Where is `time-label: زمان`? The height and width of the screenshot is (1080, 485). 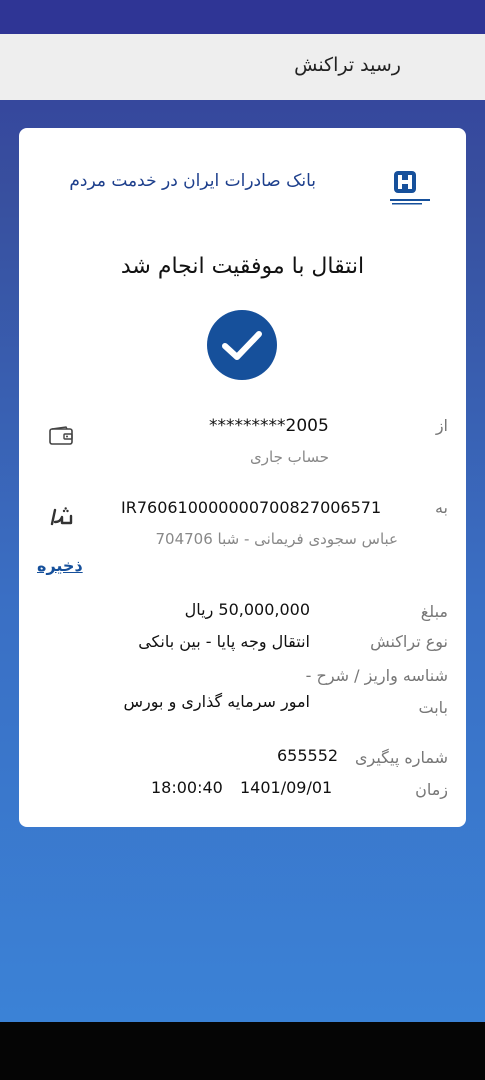
time-label: زمان is located at coordinates (431, 789).